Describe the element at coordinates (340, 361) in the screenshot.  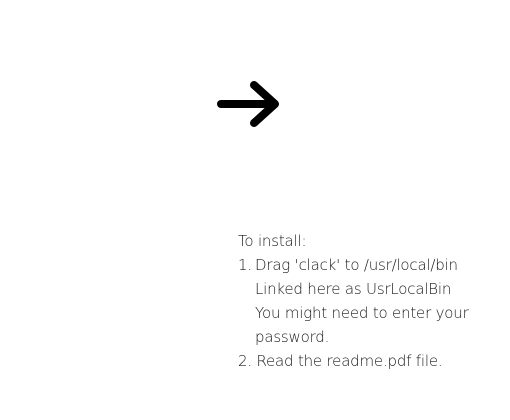
I see `install-step-2: 2. Read the readme.pdf file.` at that location.